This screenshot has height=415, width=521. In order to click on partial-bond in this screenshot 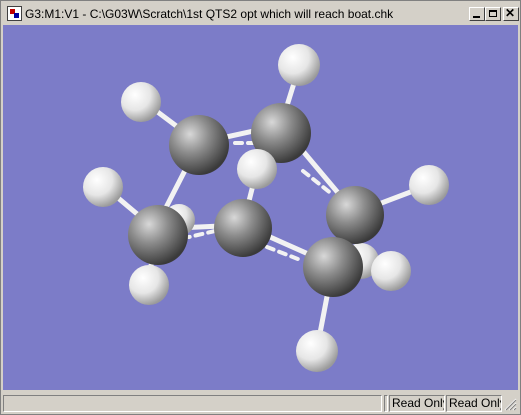, I will do `click(202, 234)`.